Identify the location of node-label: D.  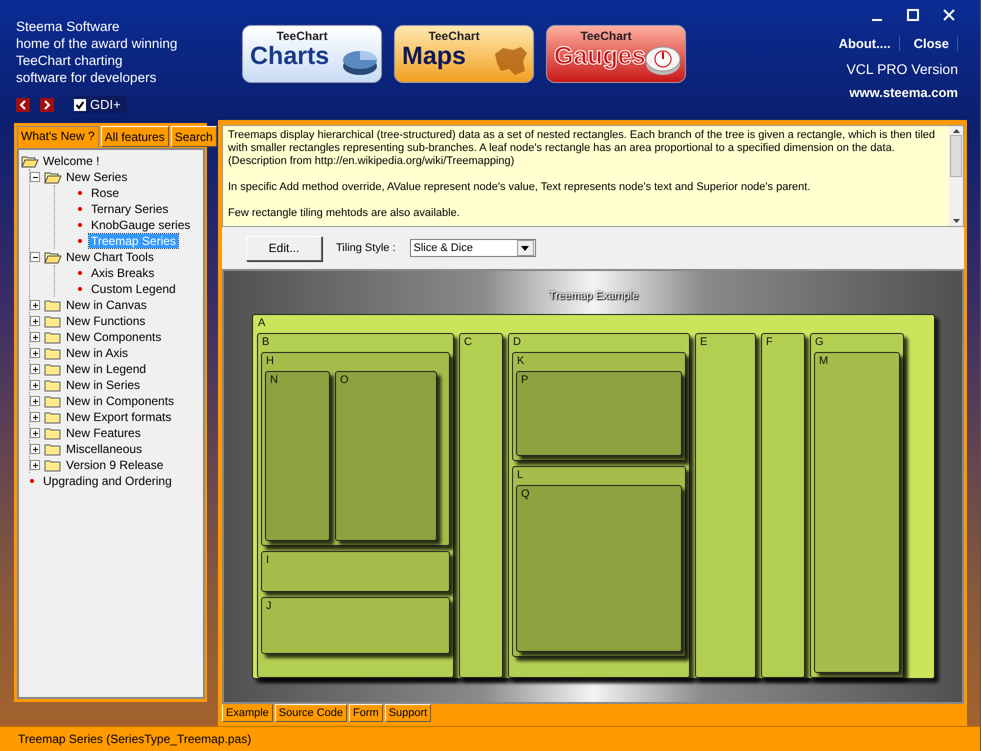
(517, 342).